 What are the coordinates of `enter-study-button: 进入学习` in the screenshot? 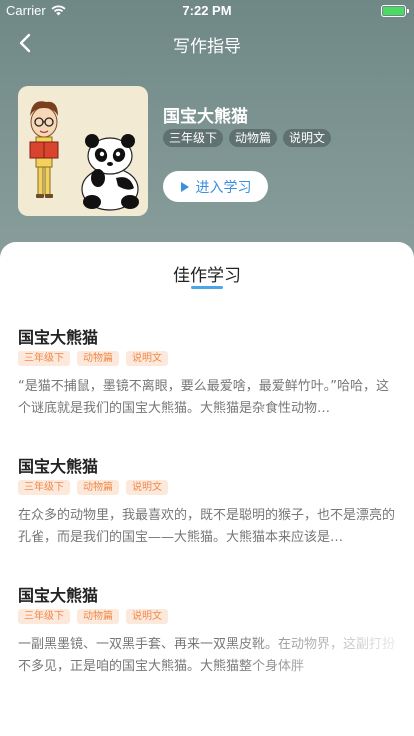 It's located at (215, 186).